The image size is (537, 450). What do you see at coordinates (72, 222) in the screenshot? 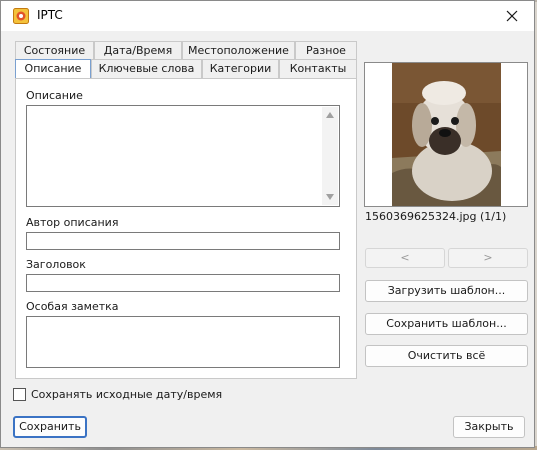
I see `author-label: Автор описания` at bounding box center [72, 222].